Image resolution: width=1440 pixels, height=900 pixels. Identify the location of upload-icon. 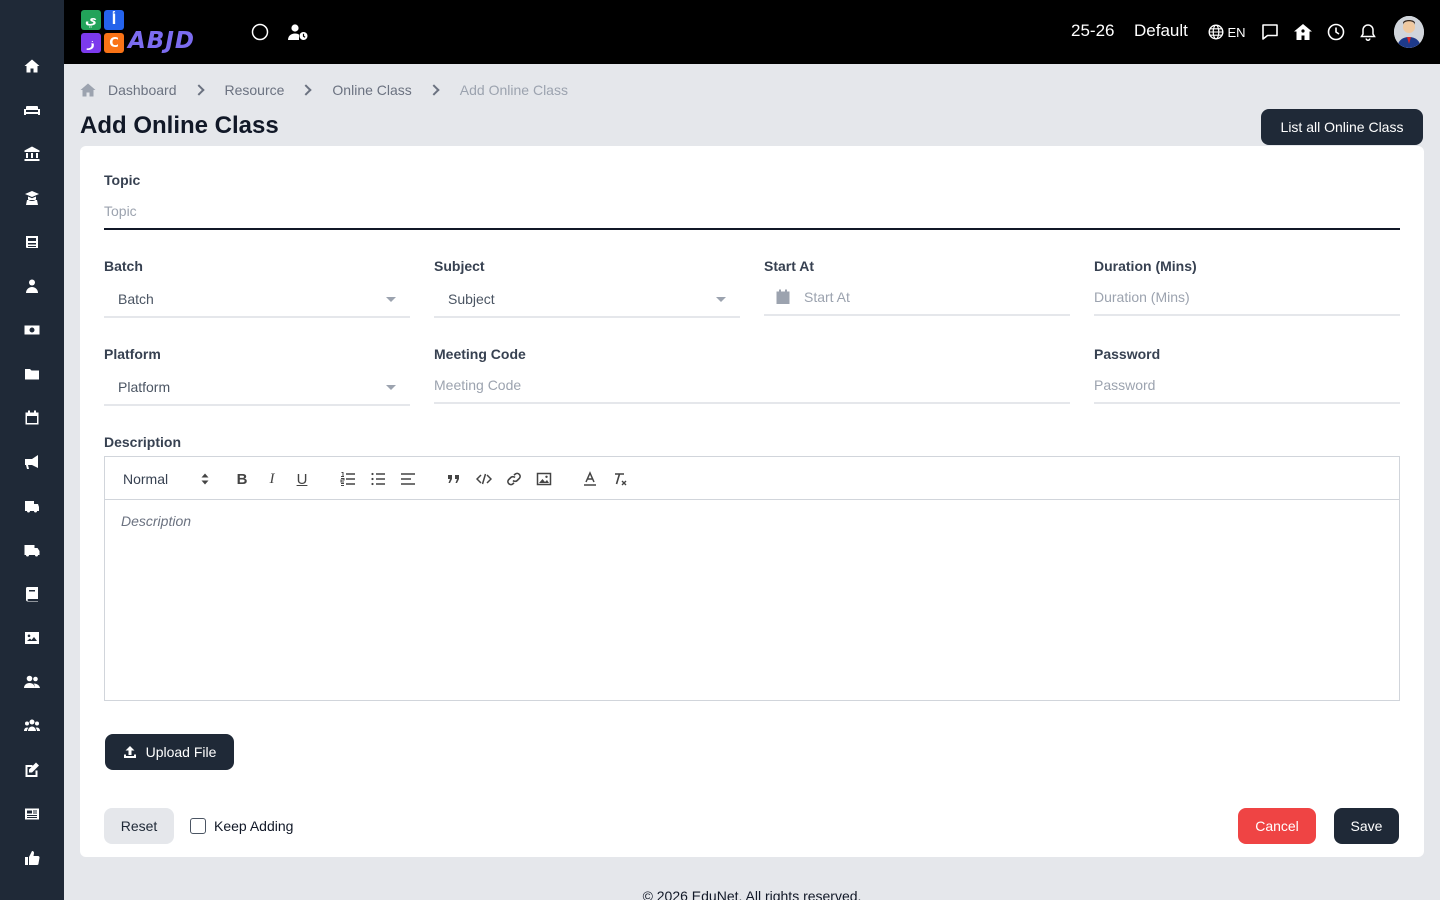
(129, 752).